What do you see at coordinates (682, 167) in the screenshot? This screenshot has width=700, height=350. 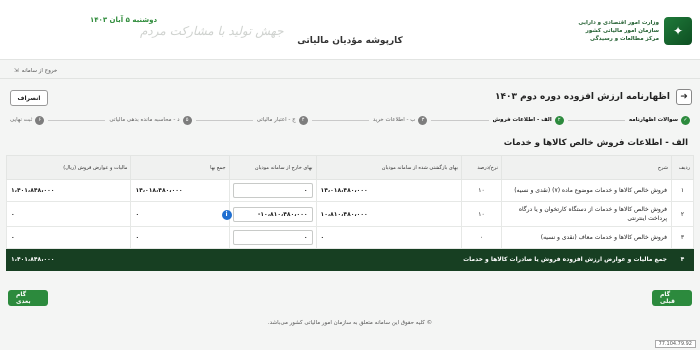 I see `column-header: ردیف` at bounding box center [682, 167].